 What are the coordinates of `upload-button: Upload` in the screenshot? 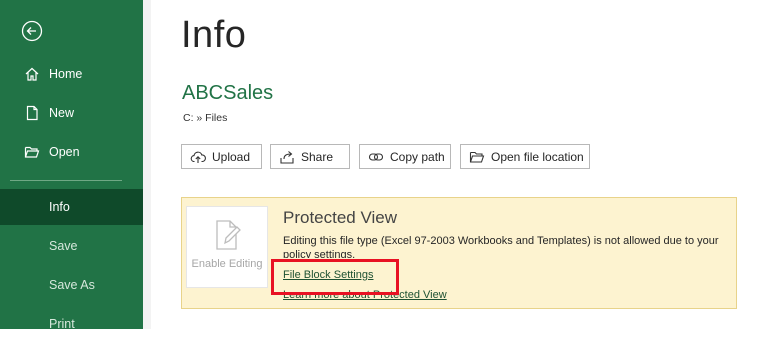 It's located at (221, 156).